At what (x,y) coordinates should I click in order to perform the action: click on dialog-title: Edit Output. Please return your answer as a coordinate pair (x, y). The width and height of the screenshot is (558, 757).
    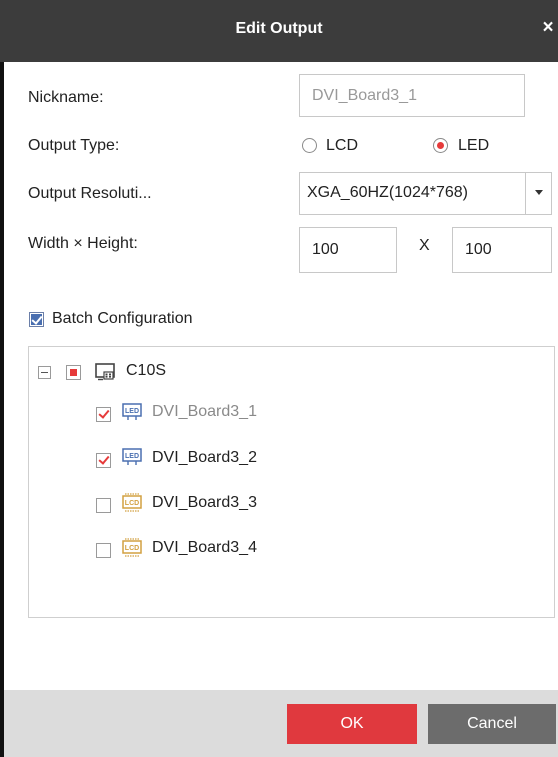
    Looking at the image, I should click on (279, 28).